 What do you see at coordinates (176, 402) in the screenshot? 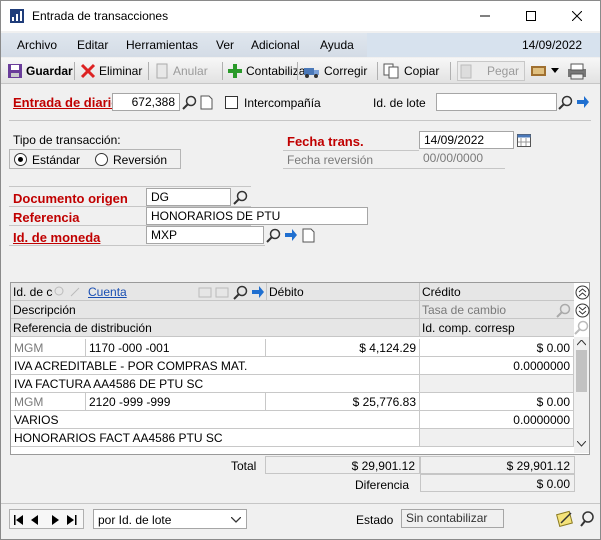
I see `row2-account-cell: 2120 -999 -999` at bounding box center [176, 402].